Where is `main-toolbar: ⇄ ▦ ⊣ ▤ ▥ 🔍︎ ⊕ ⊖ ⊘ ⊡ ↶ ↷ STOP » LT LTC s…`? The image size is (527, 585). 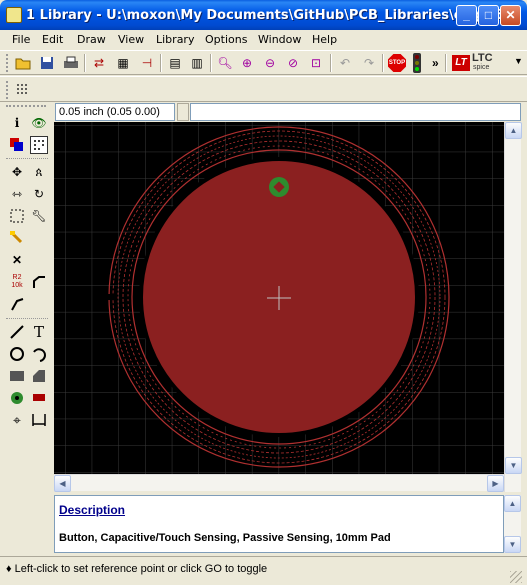 main-toolbar: ⇄ ▦ ⊣ ▤ ▥ 🔍︎ ⊕ ⊖ ⊘ ⊡ ↶ ↷ STOP » LT LTC s… is located at coordinates (263, 62).